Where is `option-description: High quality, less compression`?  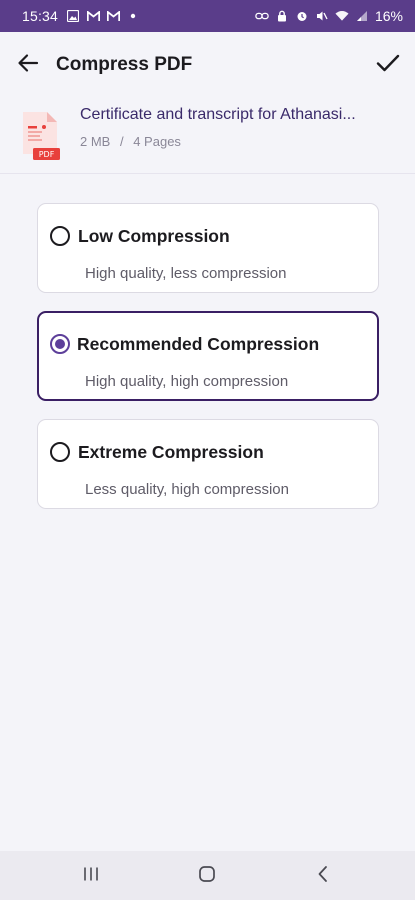
option-description: High quality, less compression is located at coordinates (186, 273).